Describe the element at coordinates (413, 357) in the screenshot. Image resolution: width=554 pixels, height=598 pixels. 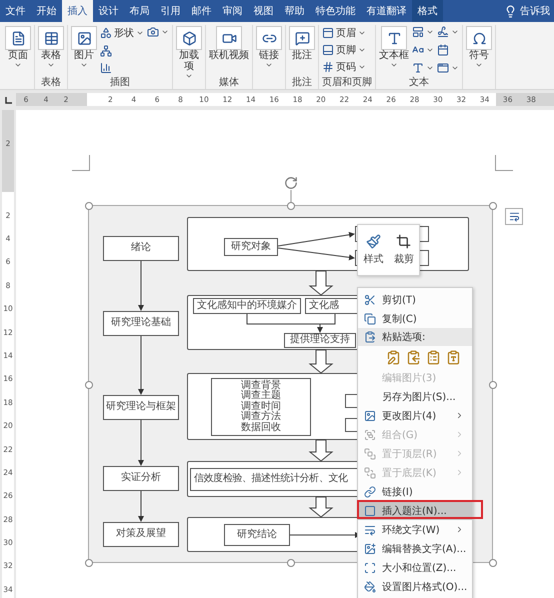
I see `paste-merge-icon` at that location.